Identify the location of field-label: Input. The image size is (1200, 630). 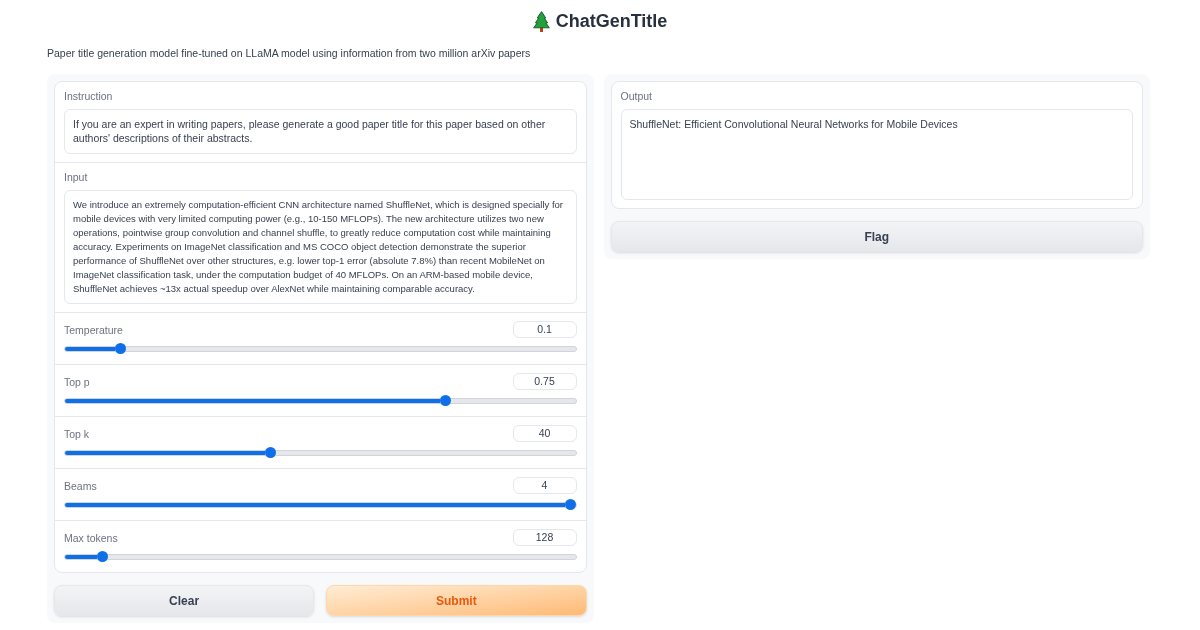
(76, 177).